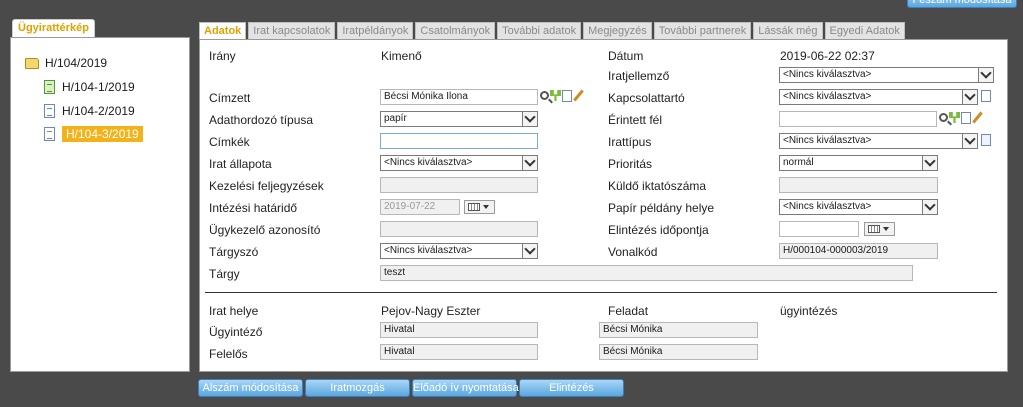 Image resolution: width=1023 pixels, height=407 pixels. Describe the element at coordinates (858, 163) in the screenshot. I see `prioritas-select: normál` at that location.